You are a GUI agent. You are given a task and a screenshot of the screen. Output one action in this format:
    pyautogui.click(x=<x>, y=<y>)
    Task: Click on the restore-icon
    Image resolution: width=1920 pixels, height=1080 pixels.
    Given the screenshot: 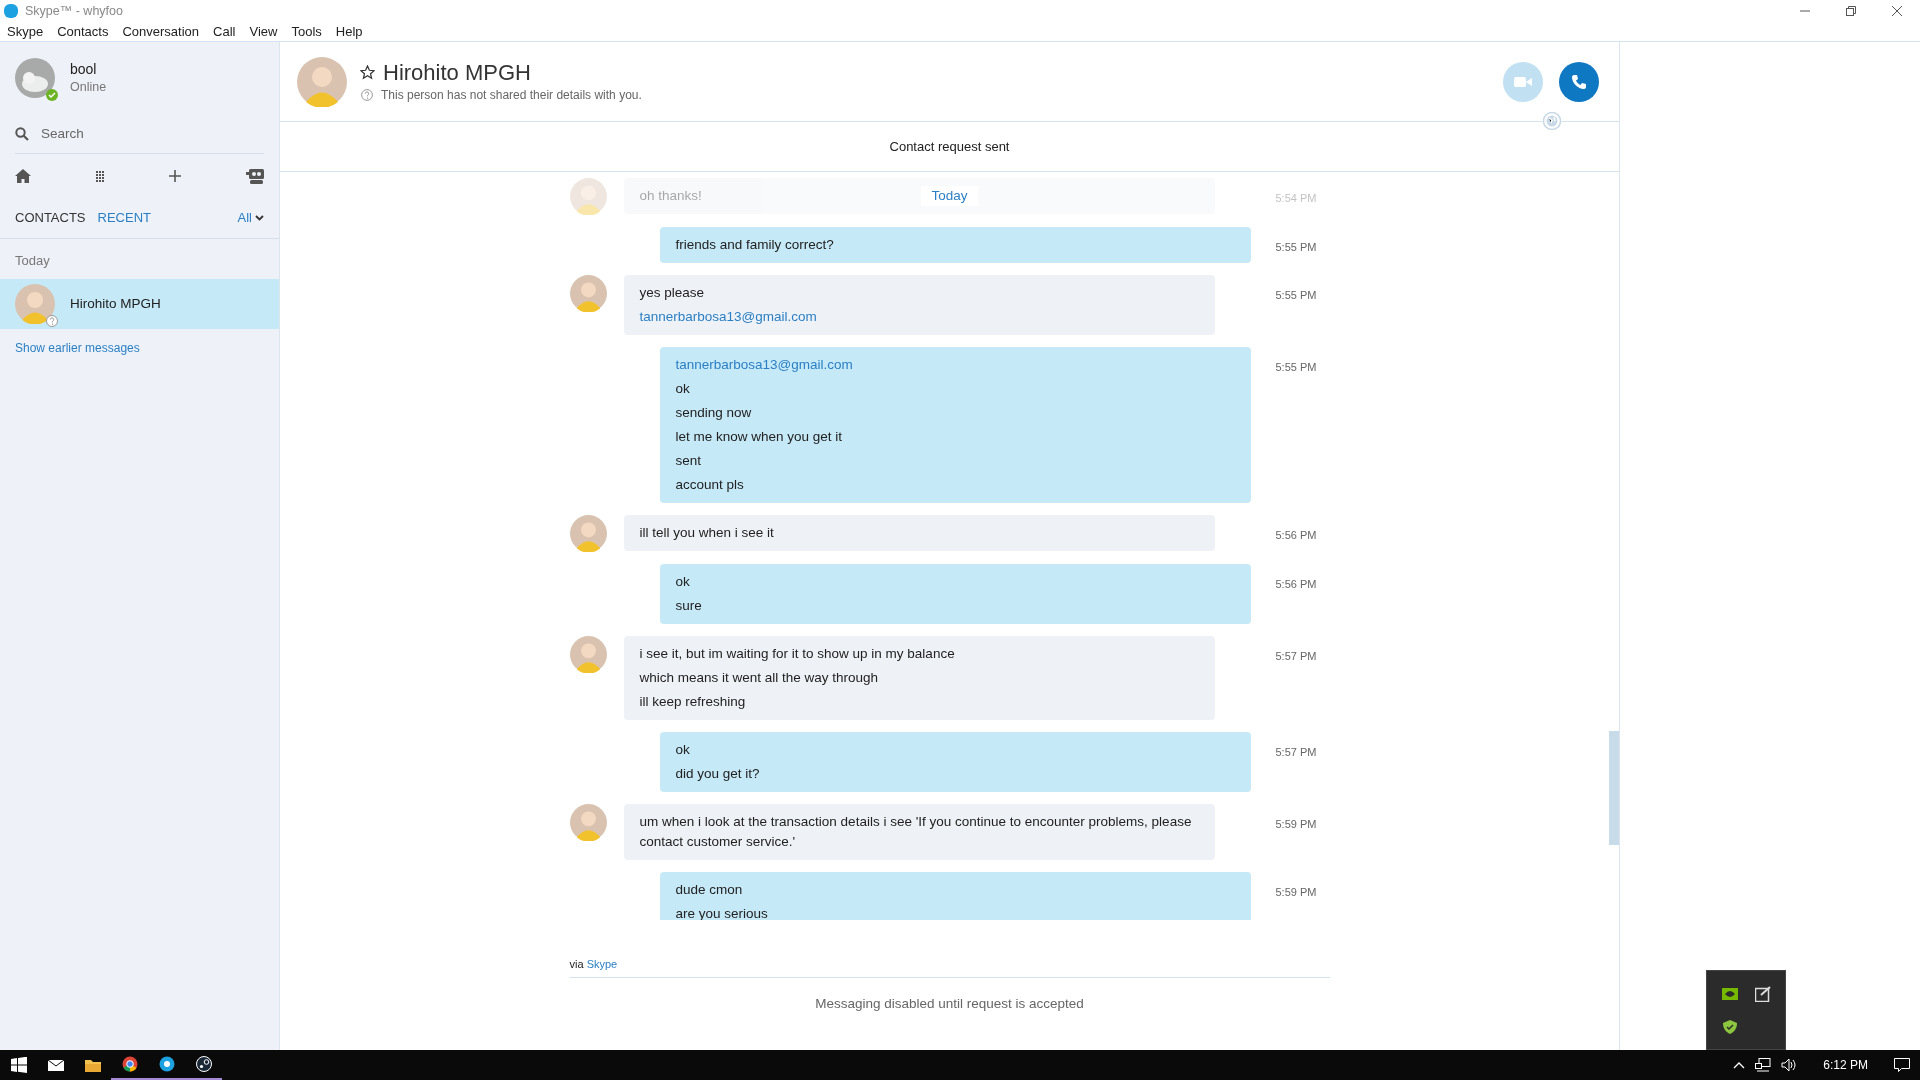 What is the action you would take?
    pyautogui.click(x=1851, y=11)
    